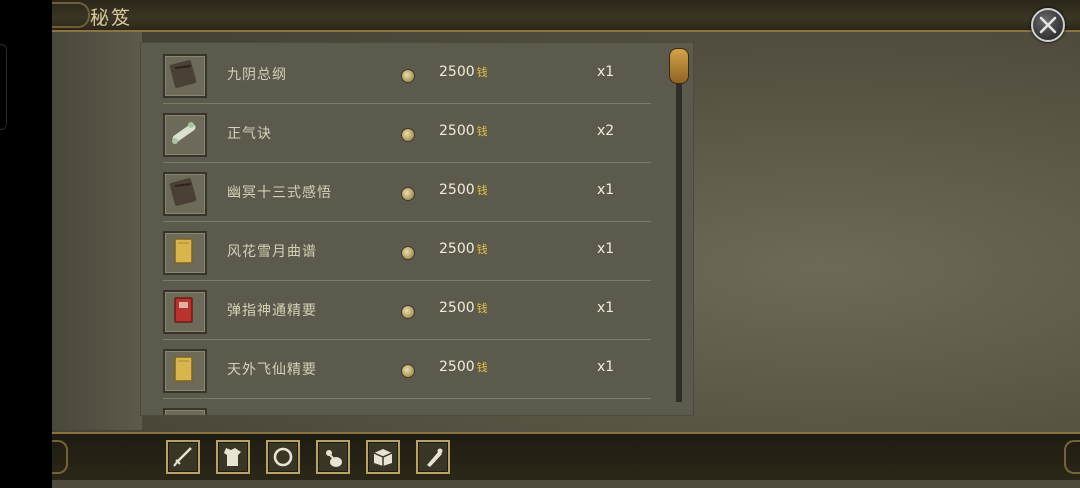  Describe the element at coordinates (97, 230) in the screenshot. I see `parchment-background` at that location.